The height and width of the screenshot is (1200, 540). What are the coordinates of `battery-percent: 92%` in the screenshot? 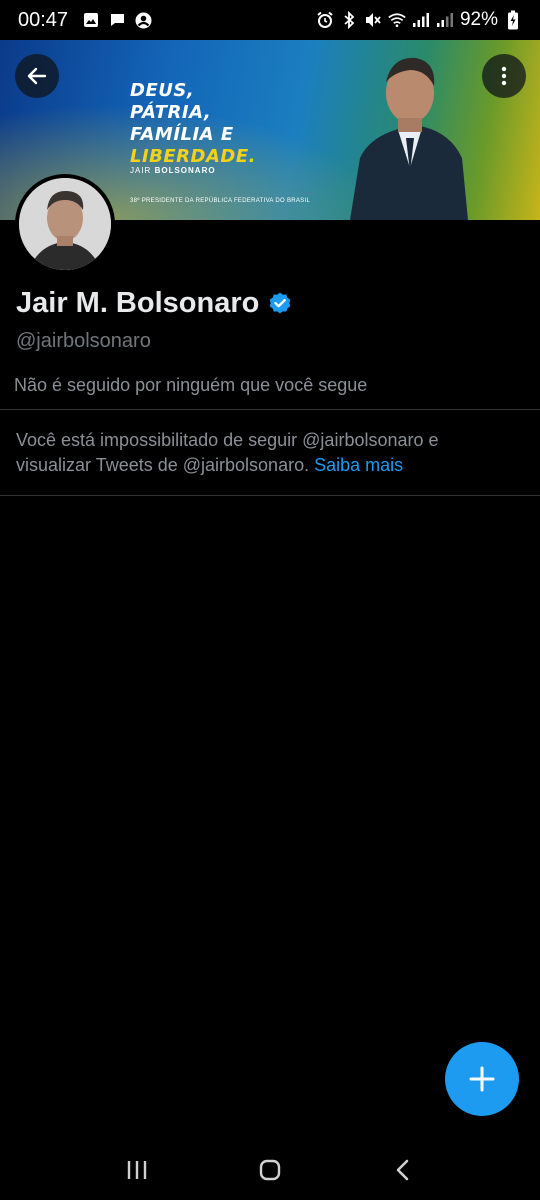 It's located at (478, 19).